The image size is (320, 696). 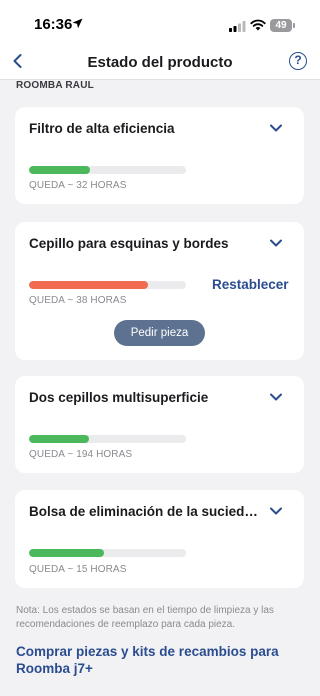 What do you see at coordinates (81, 454) in the screenshot?
I see `remaining-hours: QUEDA ~ 194 HORAS` at bounding box center [81, 454].